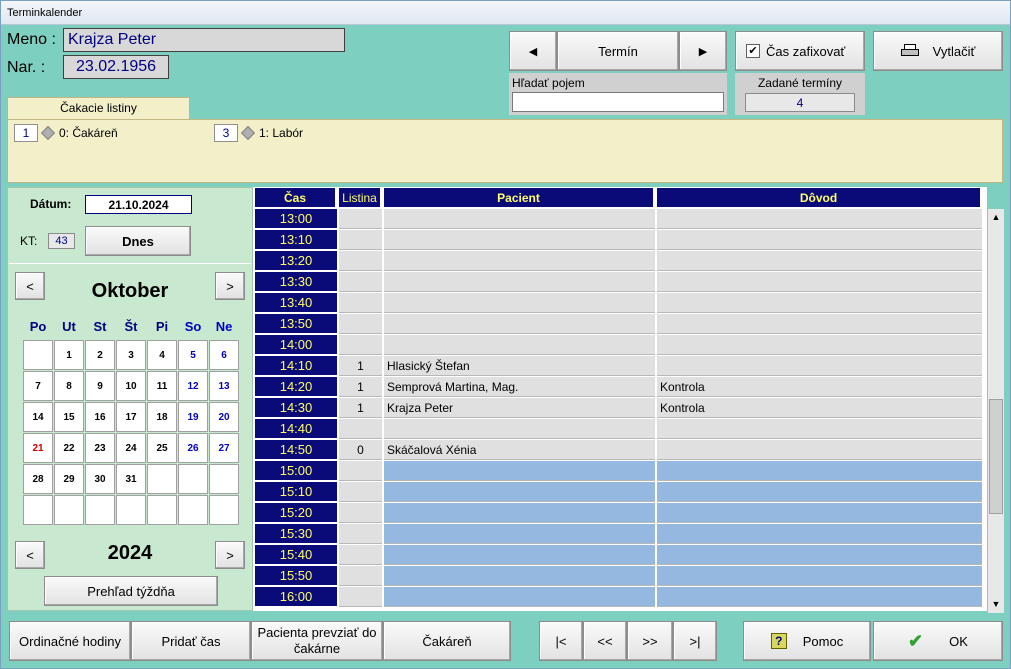 The width and height of the screenshot is (1011, 669). Describe the element at coordinates (69, 479) in the screenshot. I see `calendar-day: 29` at that location.